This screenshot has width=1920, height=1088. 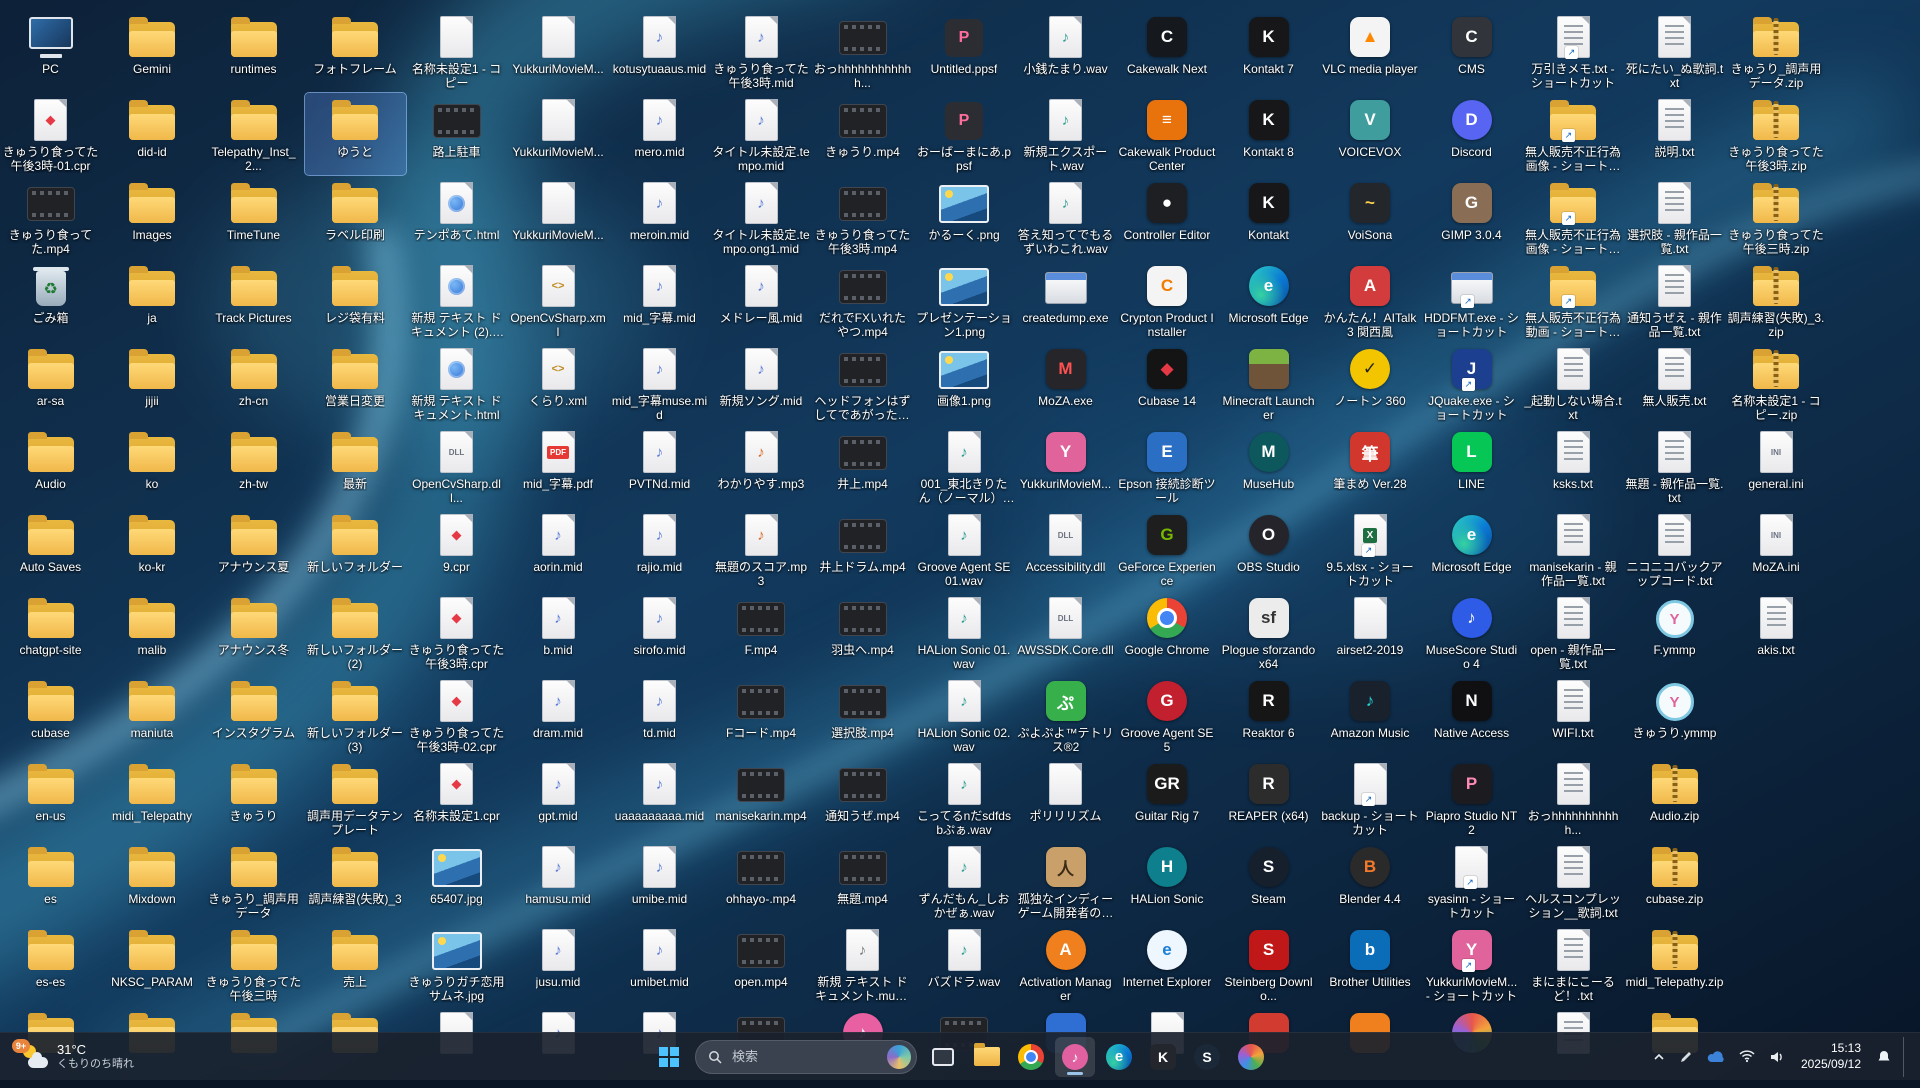 I want to click on desktop-icon: createdump.exe, so click(x=1065, y=300).